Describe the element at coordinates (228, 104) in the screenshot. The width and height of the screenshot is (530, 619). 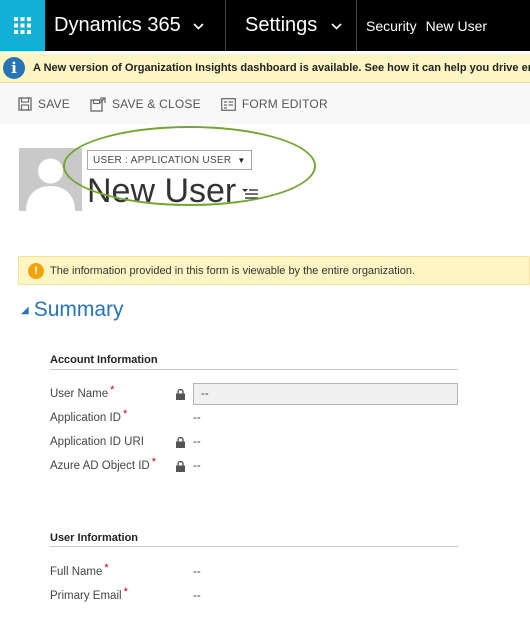
I see `form-editor-icon` at that location.